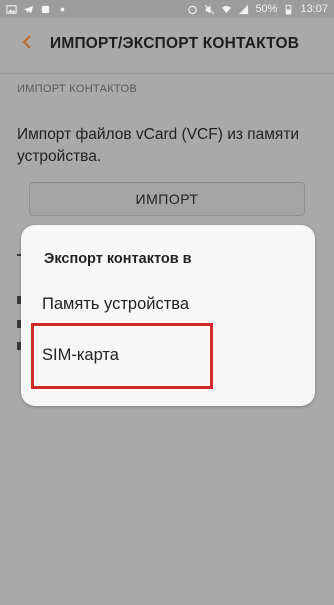  I want to click on section-header-import: ИМПОРТ КОНТАКТОВ, so click(77, 89).